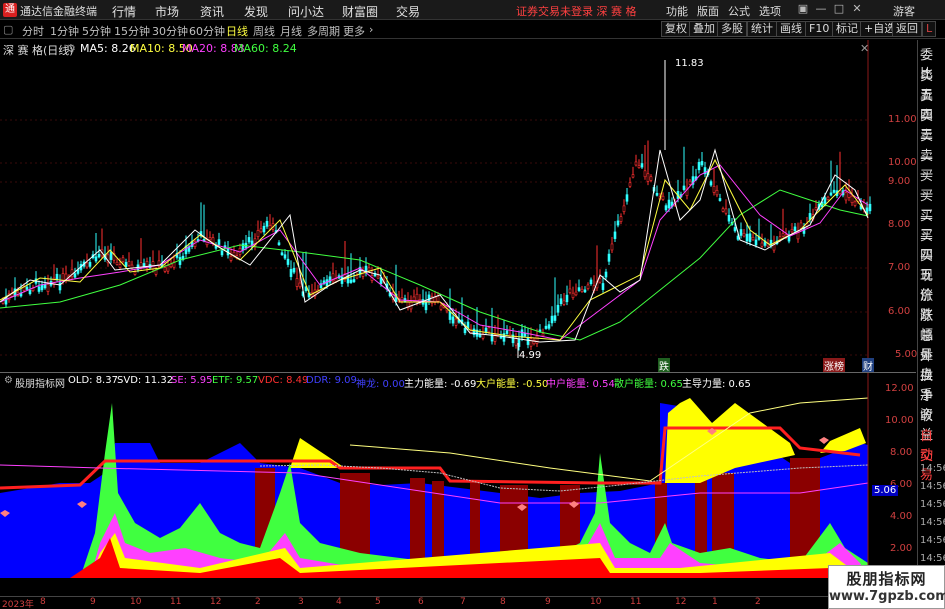 This screenshot has width=945, height=609. What do you see at coordinates (899, 388) in the screenshot?
I see `ind-y-tick: 12.00` at bounding box center [899, 388].